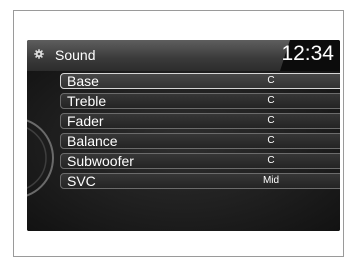 This screenshot has height=266, width=358. I want to click on menu-item-label: Balance, so click(92, 141).